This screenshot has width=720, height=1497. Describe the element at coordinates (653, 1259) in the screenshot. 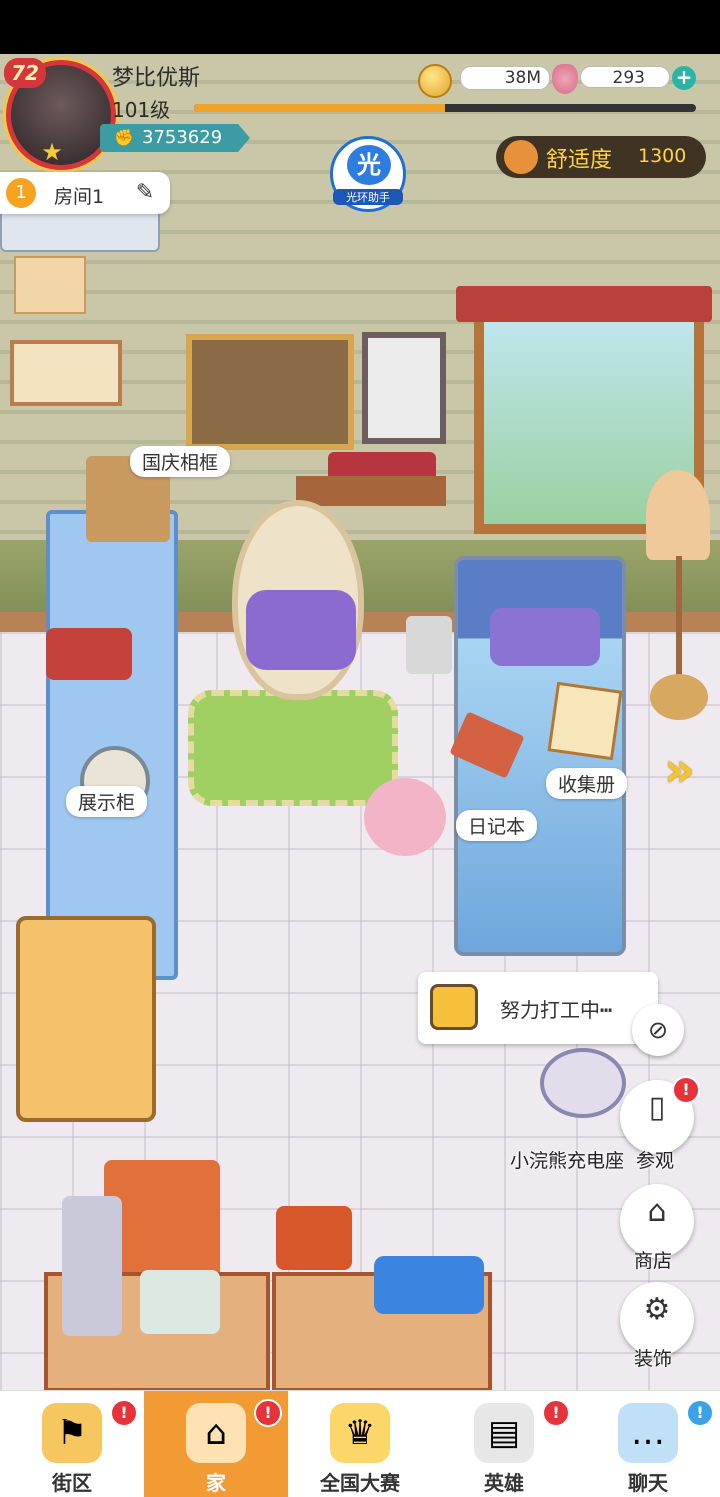

I see `shop-label: 商店` at that location.